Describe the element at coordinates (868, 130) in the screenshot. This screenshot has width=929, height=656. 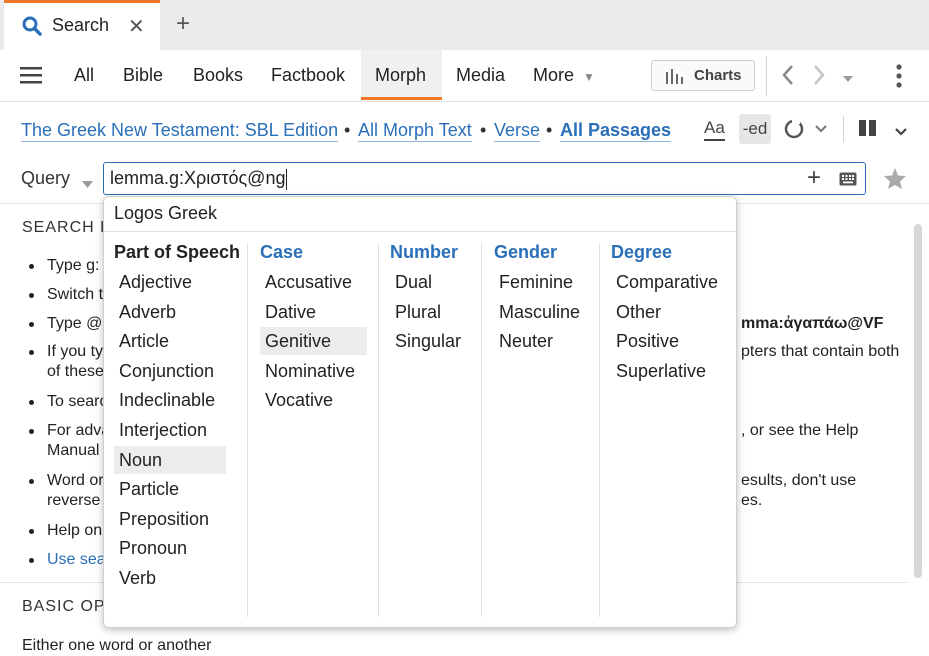
I see `columns-icon` at that location.